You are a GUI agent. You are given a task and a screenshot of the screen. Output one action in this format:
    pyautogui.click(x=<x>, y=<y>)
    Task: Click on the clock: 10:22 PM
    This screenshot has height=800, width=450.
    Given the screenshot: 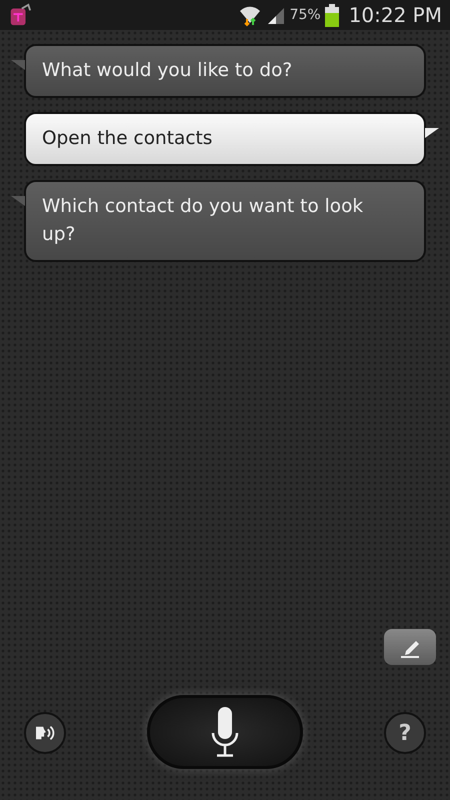 What is the action you would take?
    pyautogui.click(x=395, y=15)
    